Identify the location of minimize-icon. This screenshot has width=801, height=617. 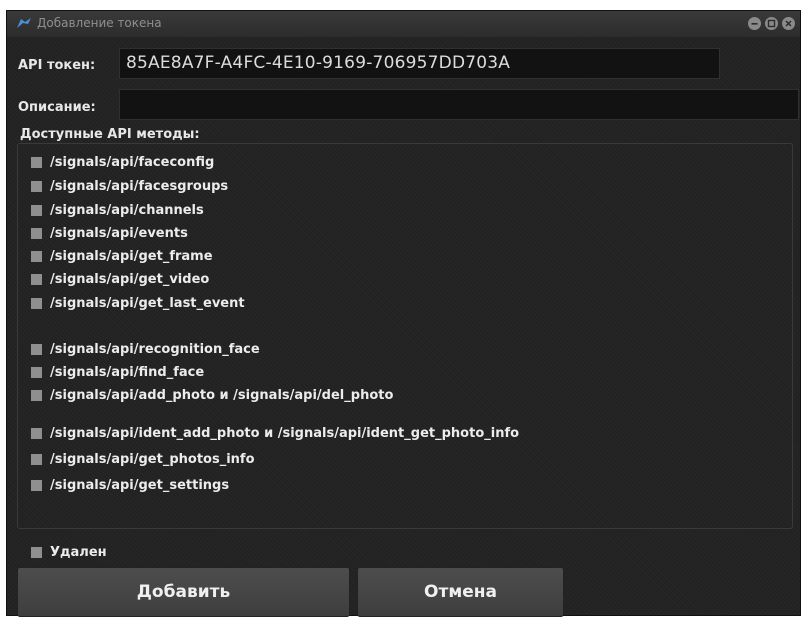
(754, 24).